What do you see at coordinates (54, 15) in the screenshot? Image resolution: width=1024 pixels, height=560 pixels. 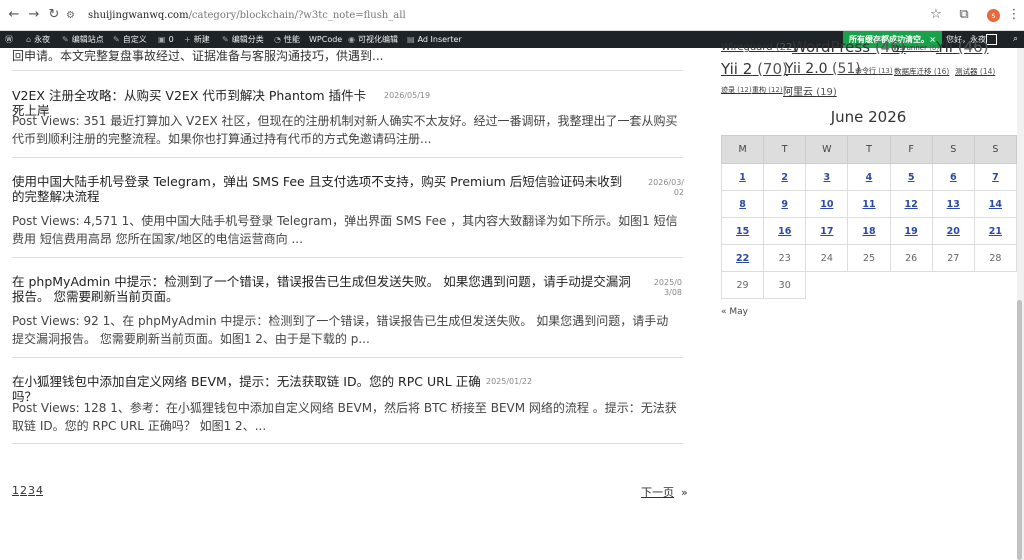 I see `reload-icon: ↻` at bounding box center [54, 15].